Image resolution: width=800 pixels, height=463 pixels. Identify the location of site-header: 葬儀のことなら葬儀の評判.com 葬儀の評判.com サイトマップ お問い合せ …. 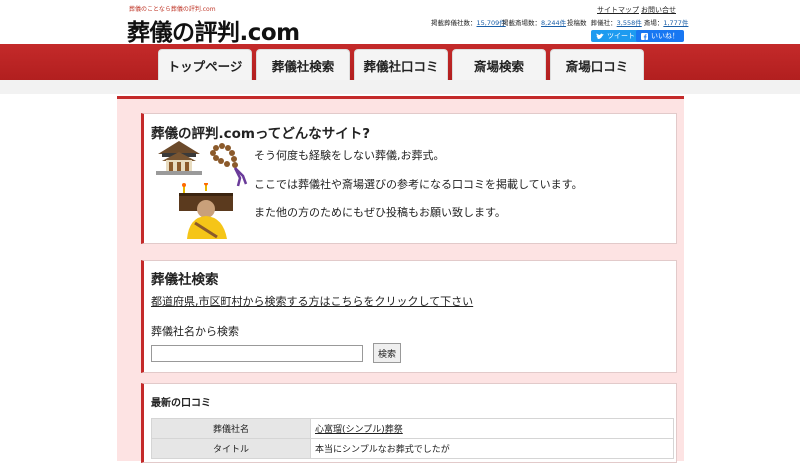
(400, 23).